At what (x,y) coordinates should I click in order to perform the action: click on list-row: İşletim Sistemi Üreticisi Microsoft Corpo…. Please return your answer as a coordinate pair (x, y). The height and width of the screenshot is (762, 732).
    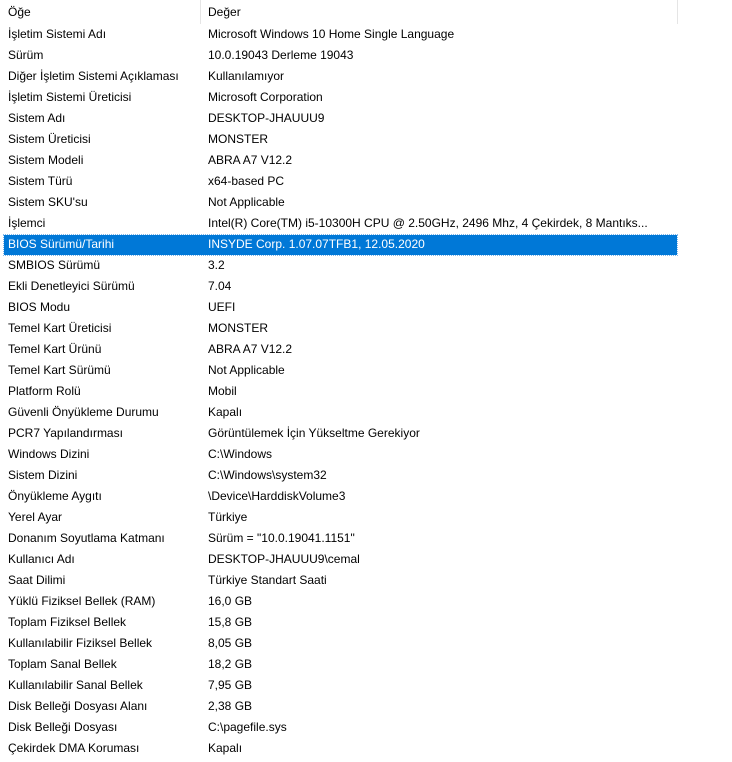
    Looking at the image, I should click on (366, 97).